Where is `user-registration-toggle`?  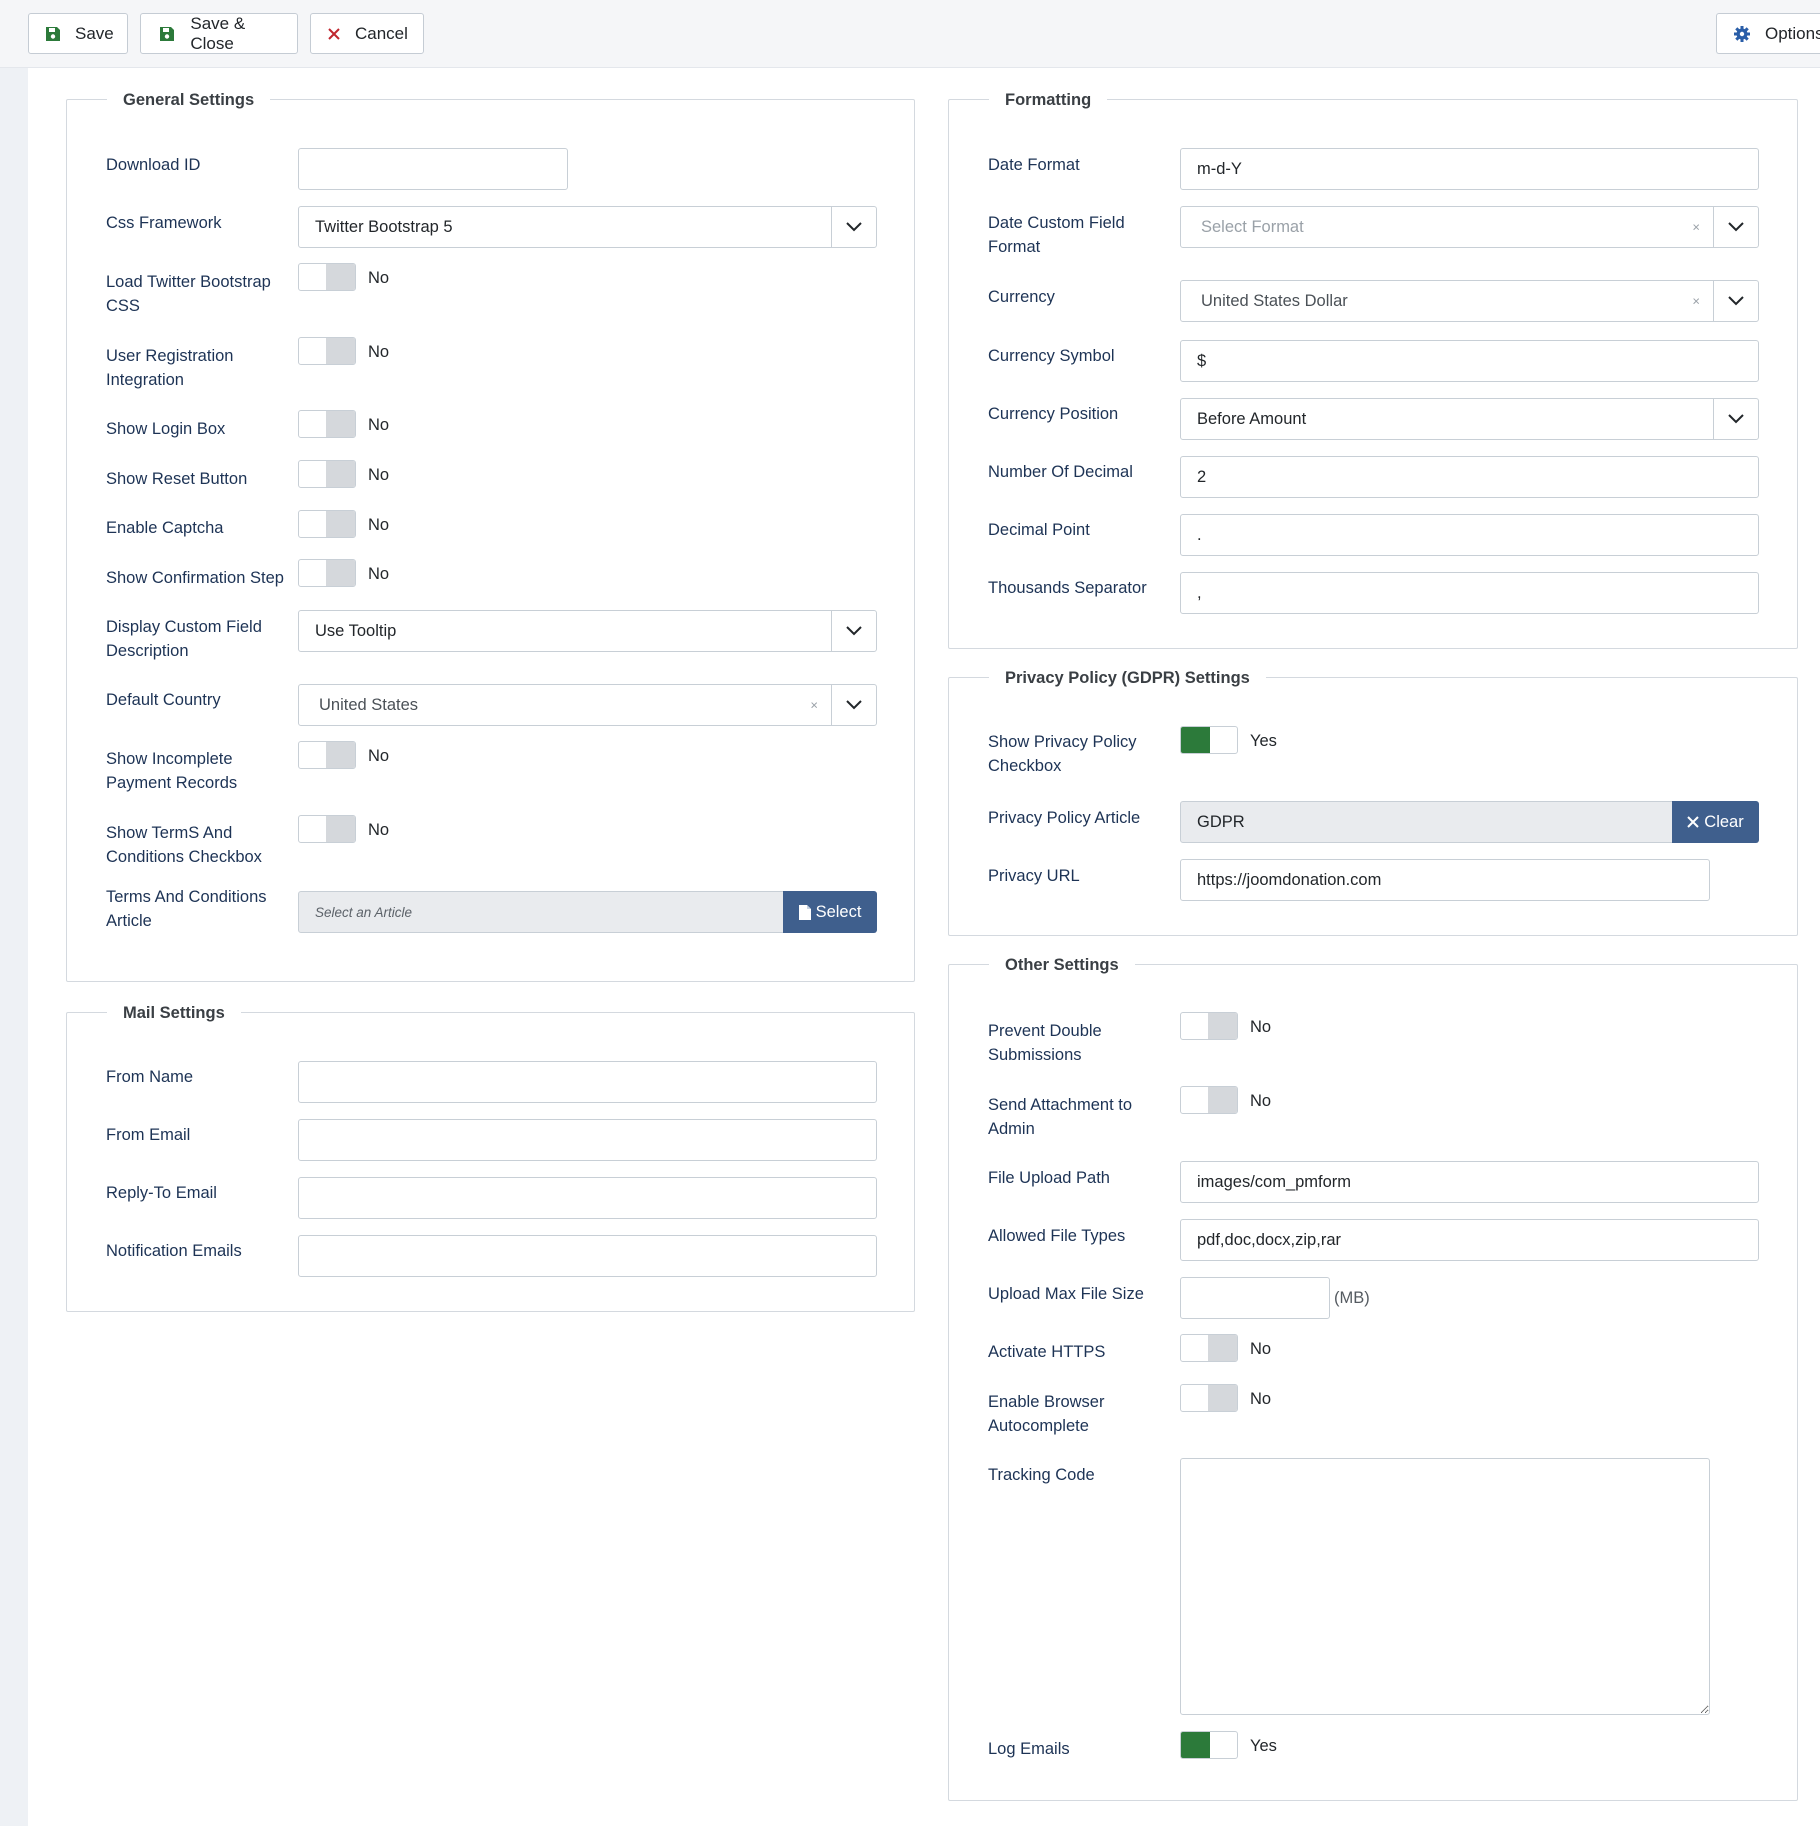
user-registration-toggle is located at coordinates (327, 351).